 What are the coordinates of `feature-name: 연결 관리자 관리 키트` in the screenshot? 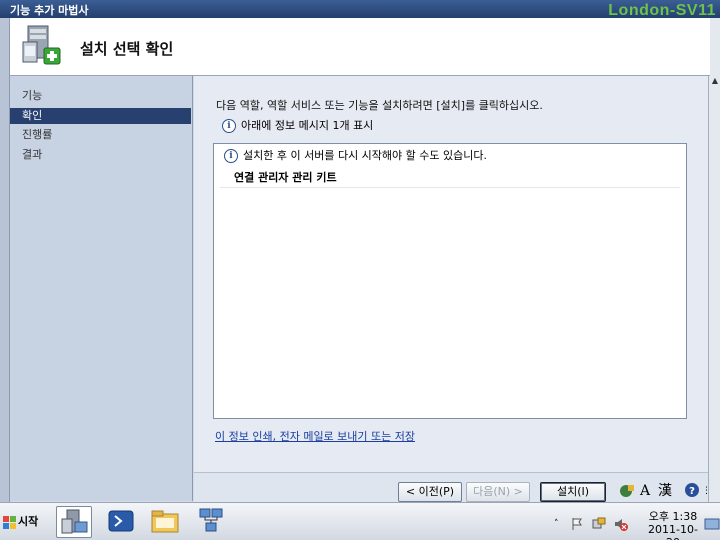 It's located at (285, 177).